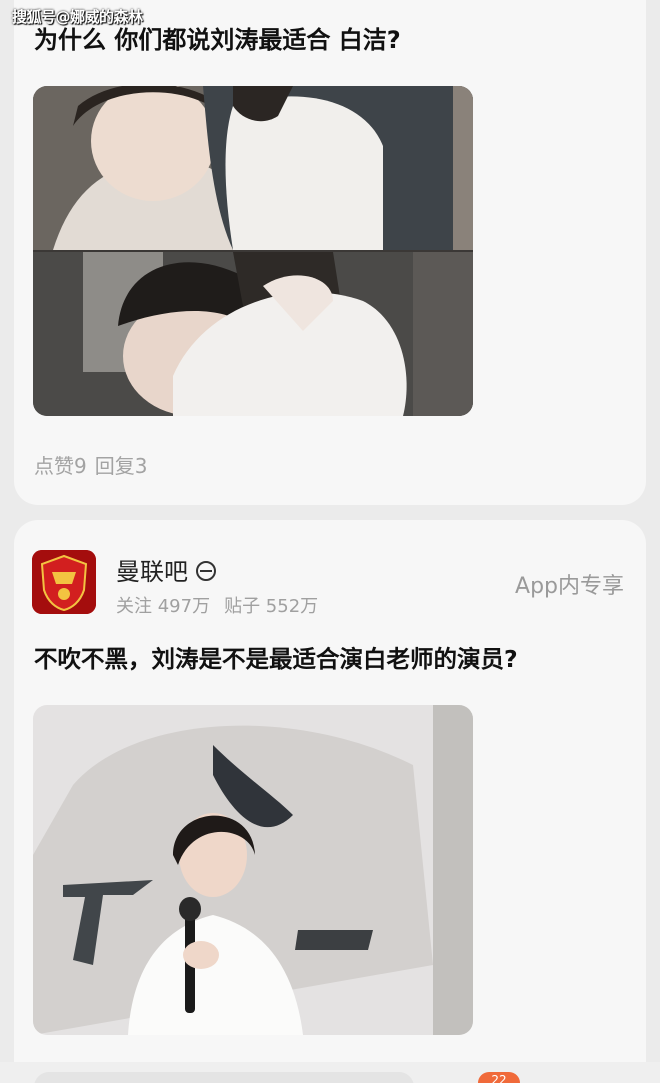 Image resolution: width=660 pixels, height=1083 pixels. Describe the element at coordinates (77, 17) in the screenshot. I see `watermark-text: 搜狐号@娜威的森林` at that location.